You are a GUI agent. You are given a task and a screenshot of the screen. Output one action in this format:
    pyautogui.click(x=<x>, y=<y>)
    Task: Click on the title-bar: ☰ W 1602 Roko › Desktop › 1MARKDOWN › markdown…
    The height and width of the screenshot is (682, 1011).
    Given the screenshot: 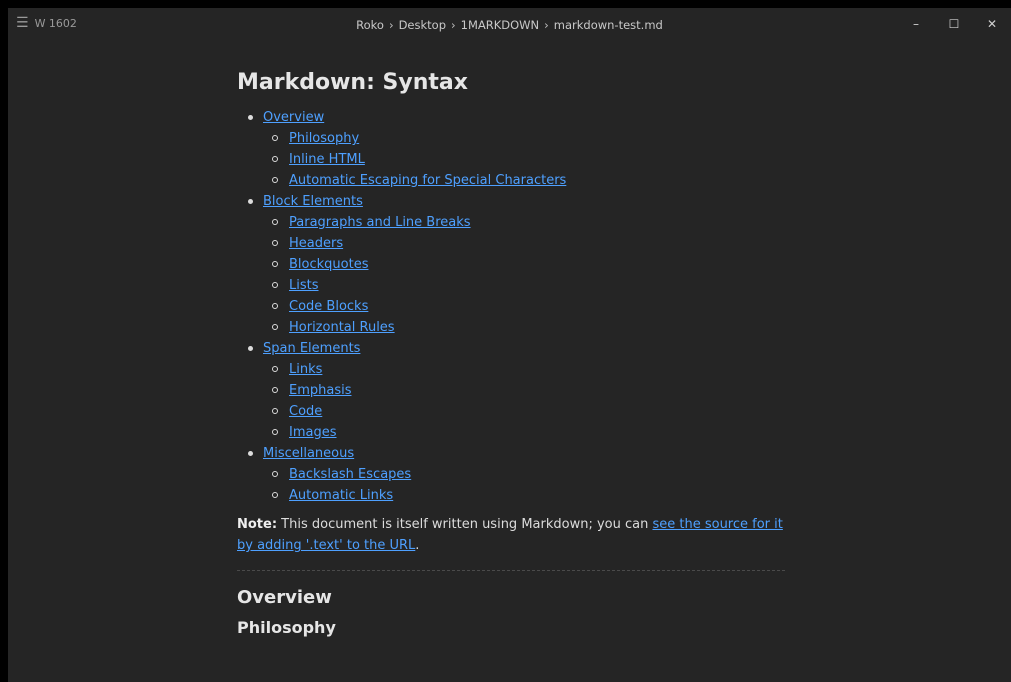 What is the action you would take?
    pyautogui.click(x=509, y=26)
    